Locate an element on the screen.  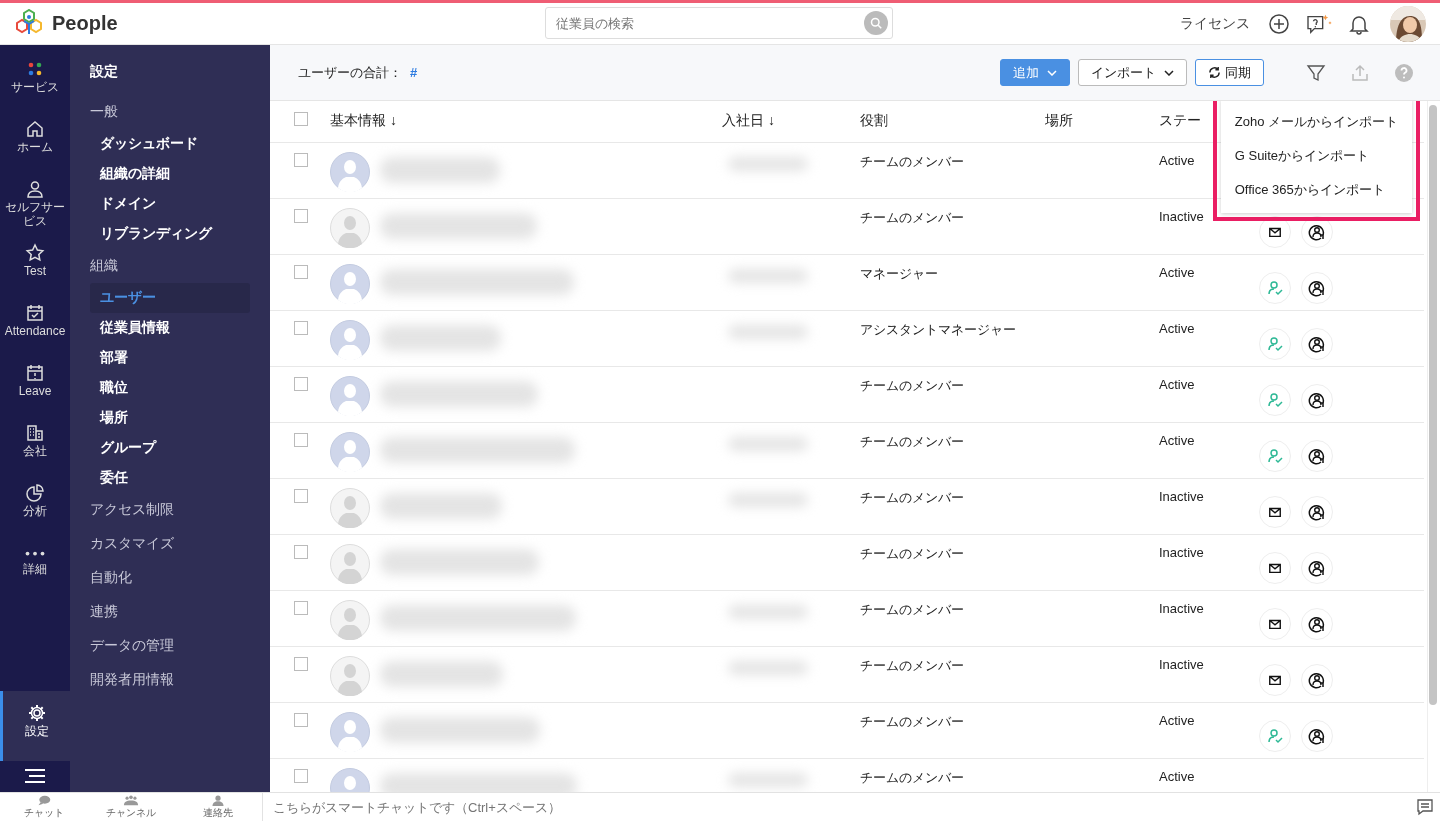
rail-item: Leave is located at coordinates (35, 388).